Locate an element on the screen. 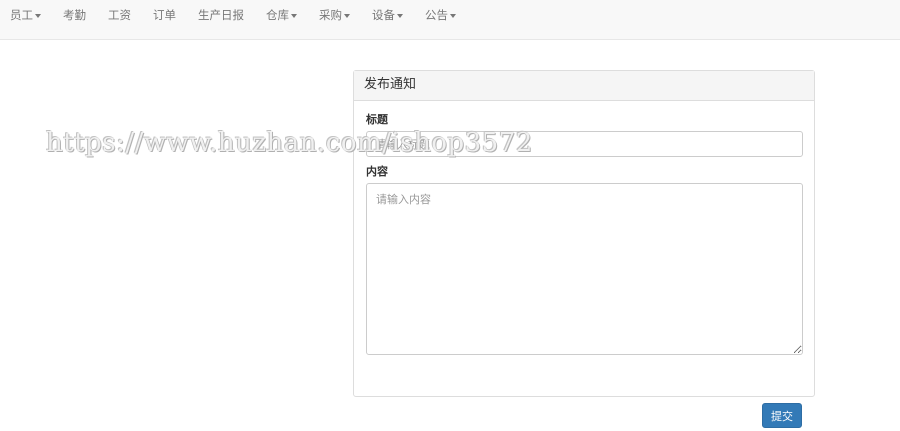  nav-item-purchase: 采购 is located at coordinates (334, 15).